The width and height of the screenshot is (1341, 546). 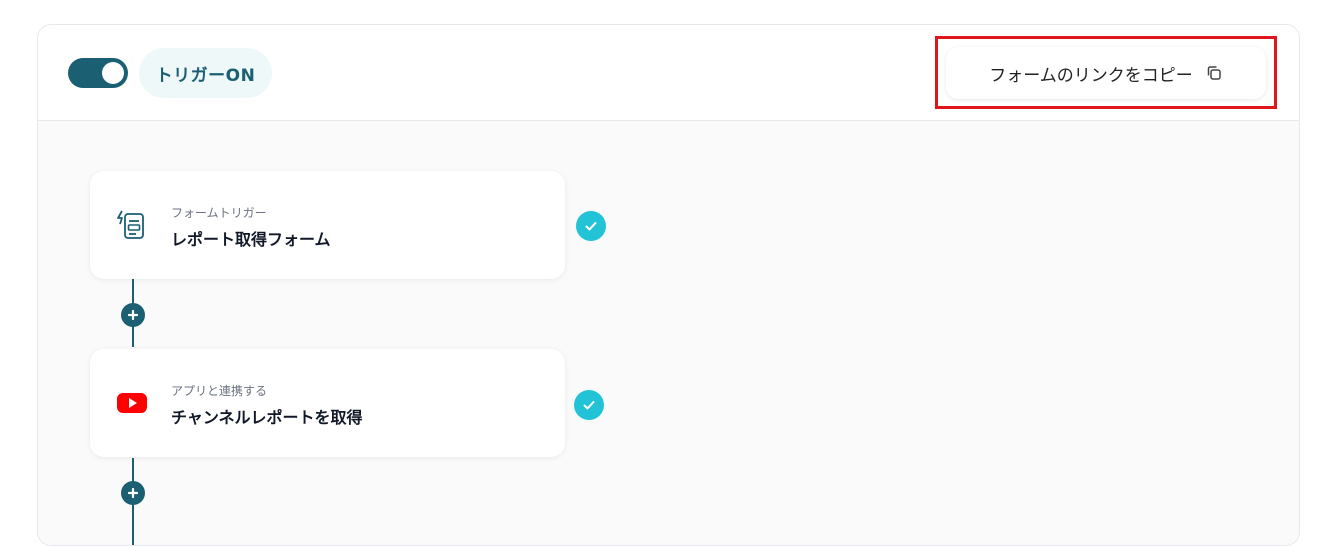 I want to click on copy-form-link-button: フォームのリンクをコピー, so click(x=1106, y=73).